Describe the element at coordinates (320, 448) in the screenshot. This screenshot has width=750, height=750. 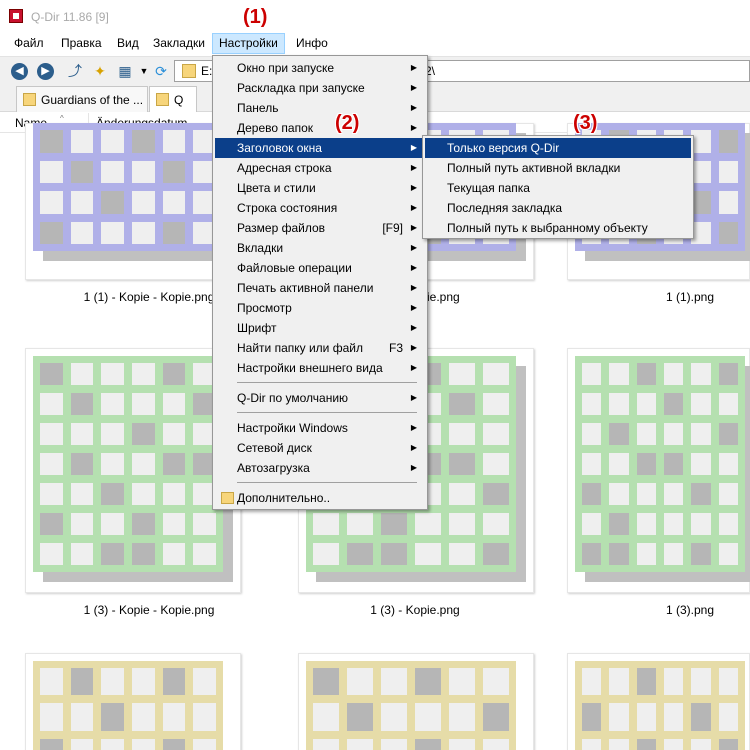
I see `menu-item-network-drive: Сетевой диск ▶` at that location.